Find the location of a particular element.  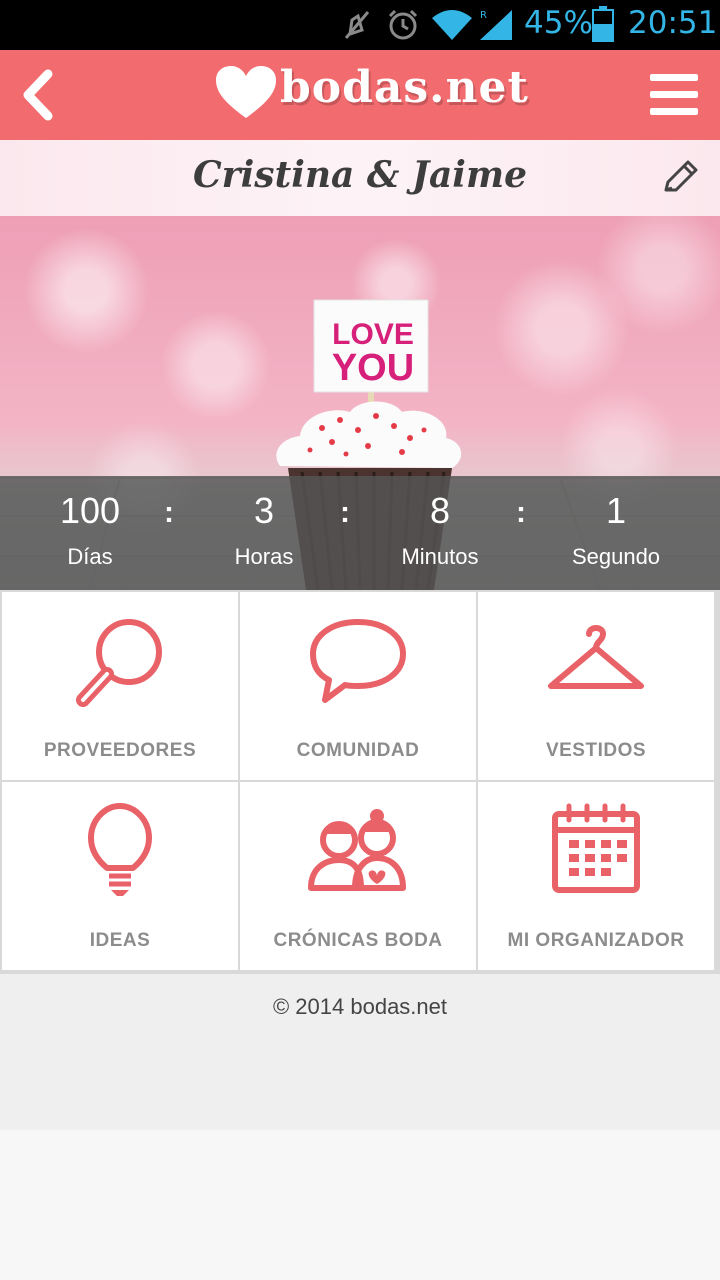

countdown-seconds: 1 Segundo is located at coordinates (616, 530).